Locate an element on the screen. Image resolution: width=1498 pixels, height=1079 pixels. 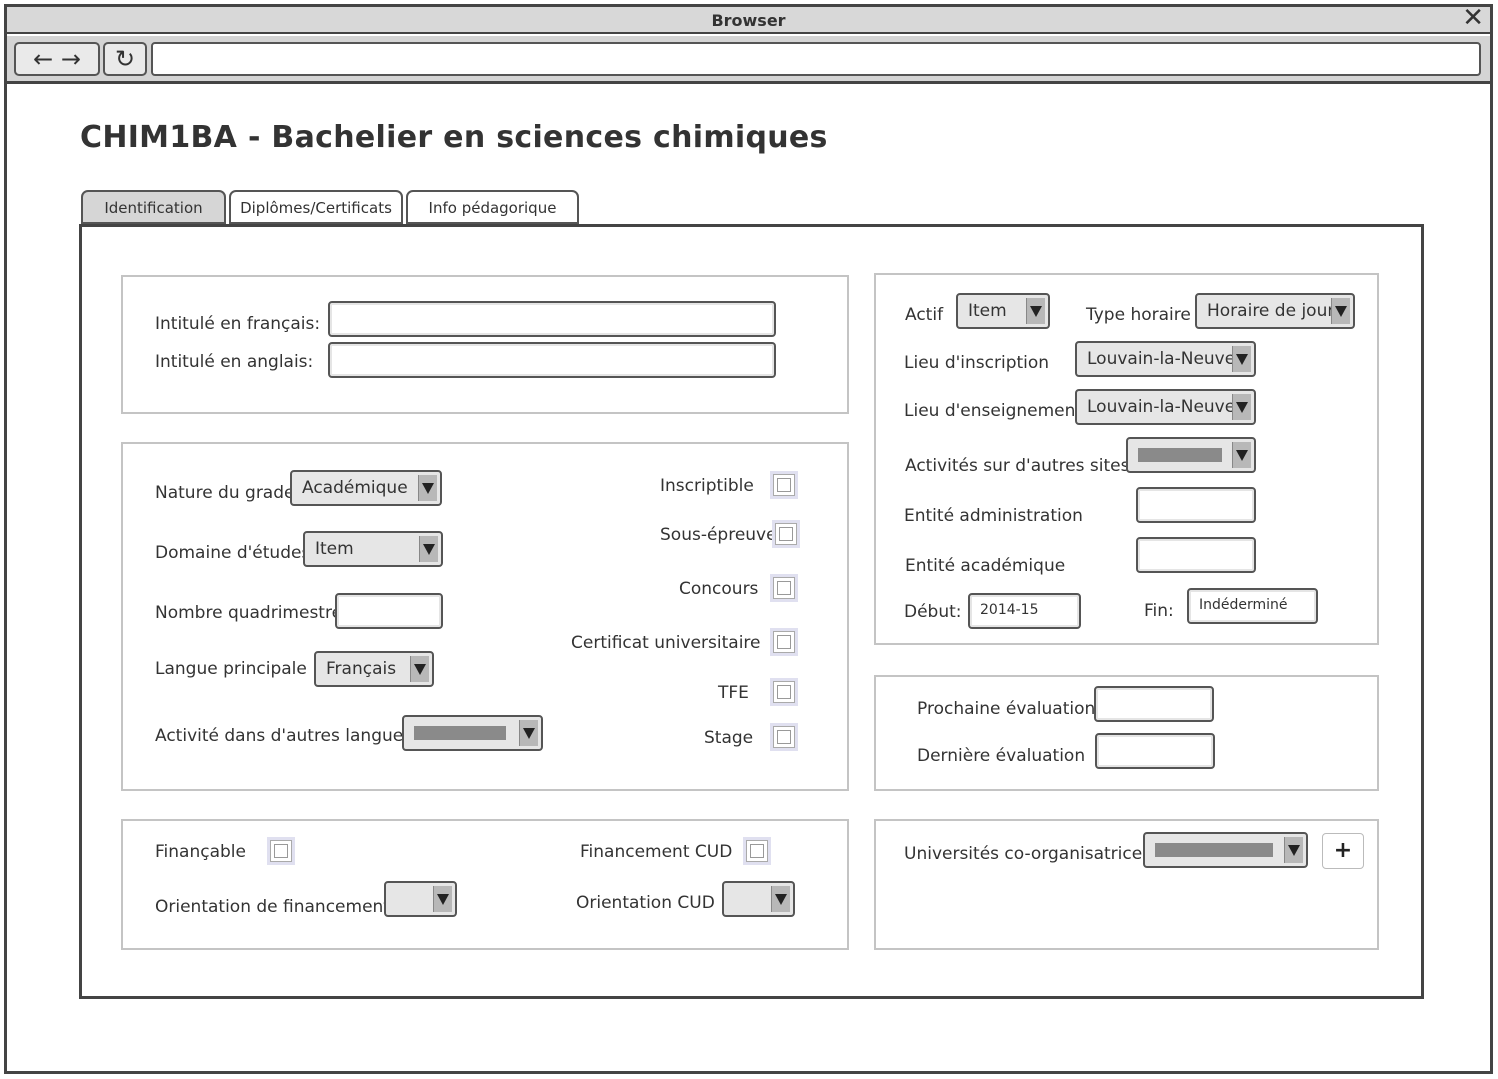
label-orientation-cud: Orientation CUD is located at coordinates (645, 903).